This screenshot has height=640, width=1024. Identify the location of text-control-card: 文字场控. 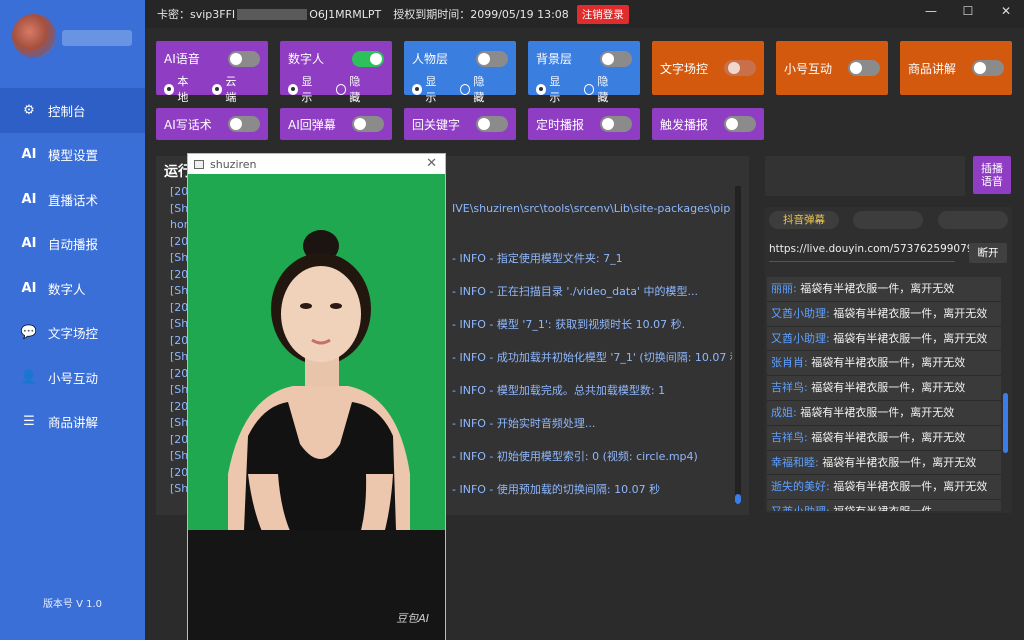
(708, 68).